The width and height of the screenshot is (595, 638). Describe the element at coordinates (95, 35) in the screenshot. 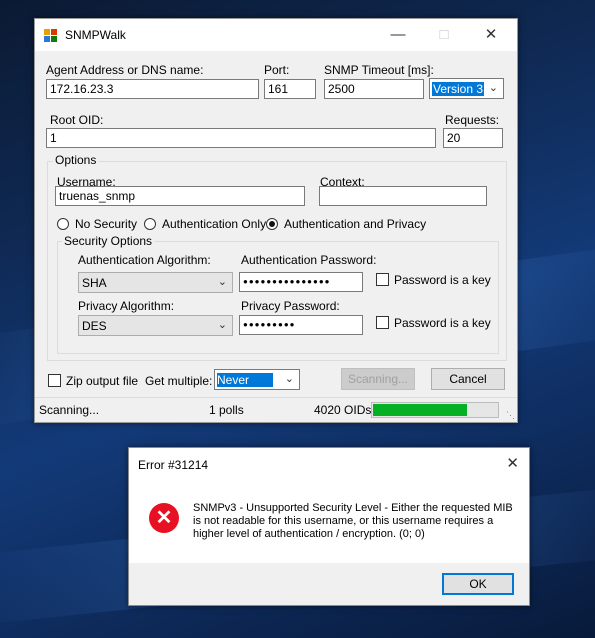

I see `window-title: SNMPWalk` at that location.